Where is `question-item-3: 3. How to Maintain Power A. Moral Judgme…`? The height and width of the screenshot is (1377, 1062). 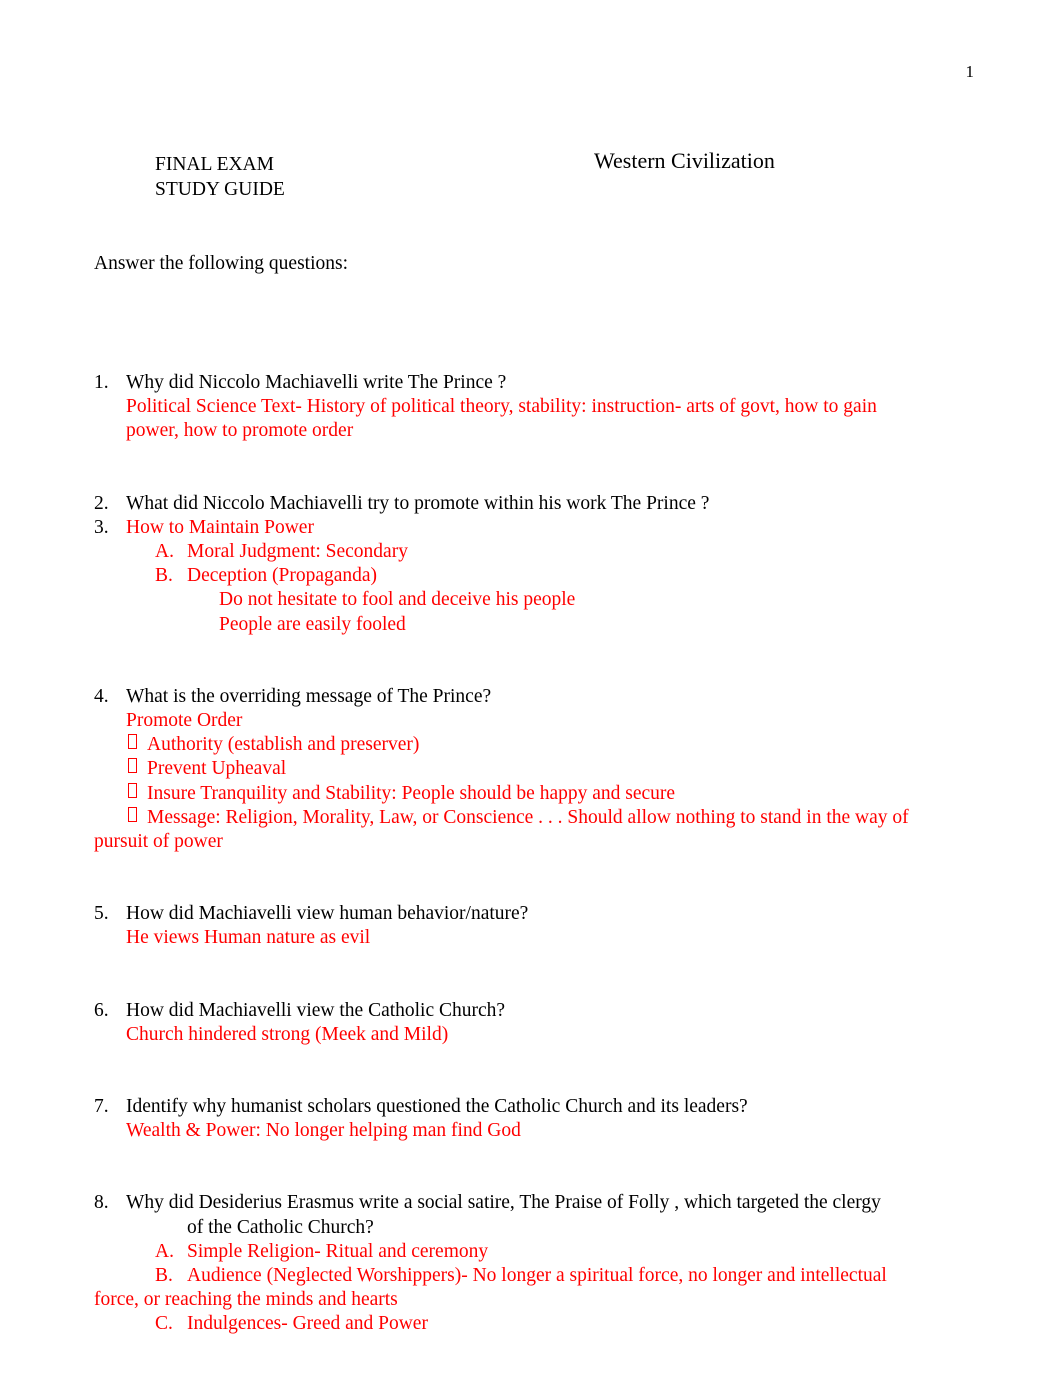 question-item-3: 3. How to Maintain Power A. Moral Judgme… is located at coordinates (531, 576).